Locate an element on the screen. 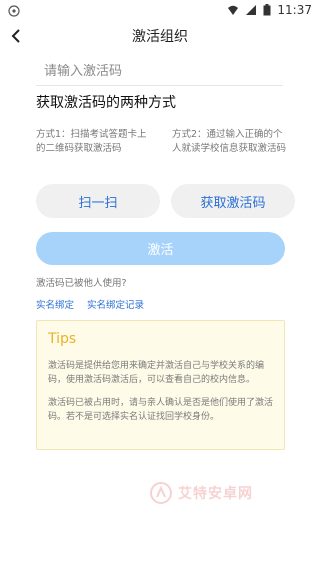 This screenshot has width=320, height=569. activate-button: 激活 is located at coordinates (160, 248).